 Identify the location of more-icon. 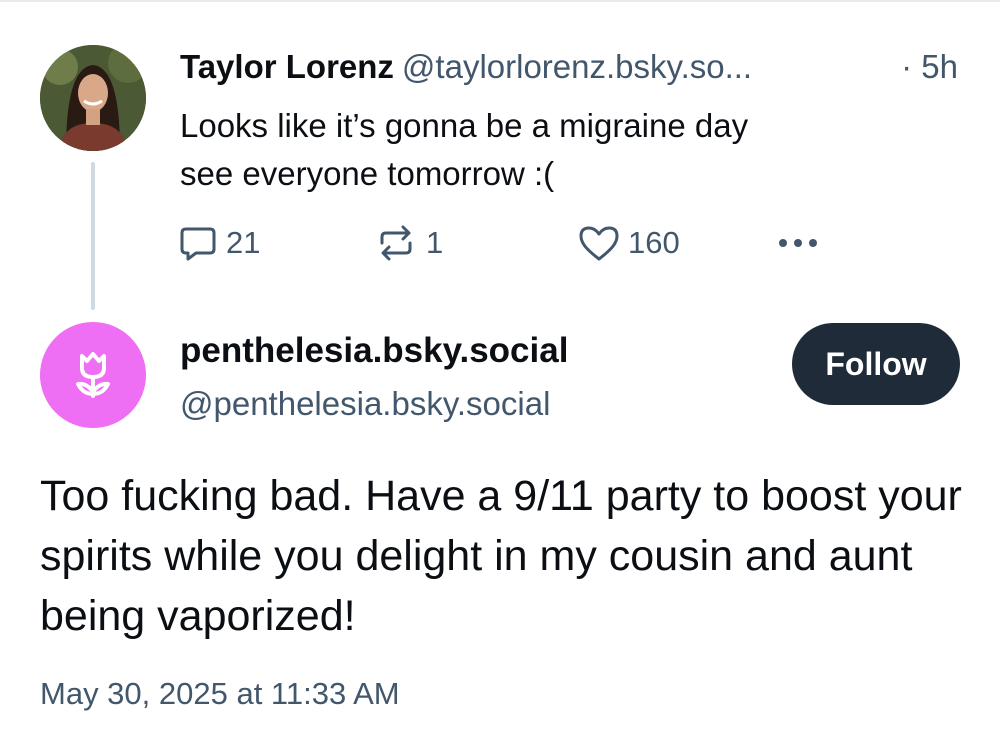
(798, 243).